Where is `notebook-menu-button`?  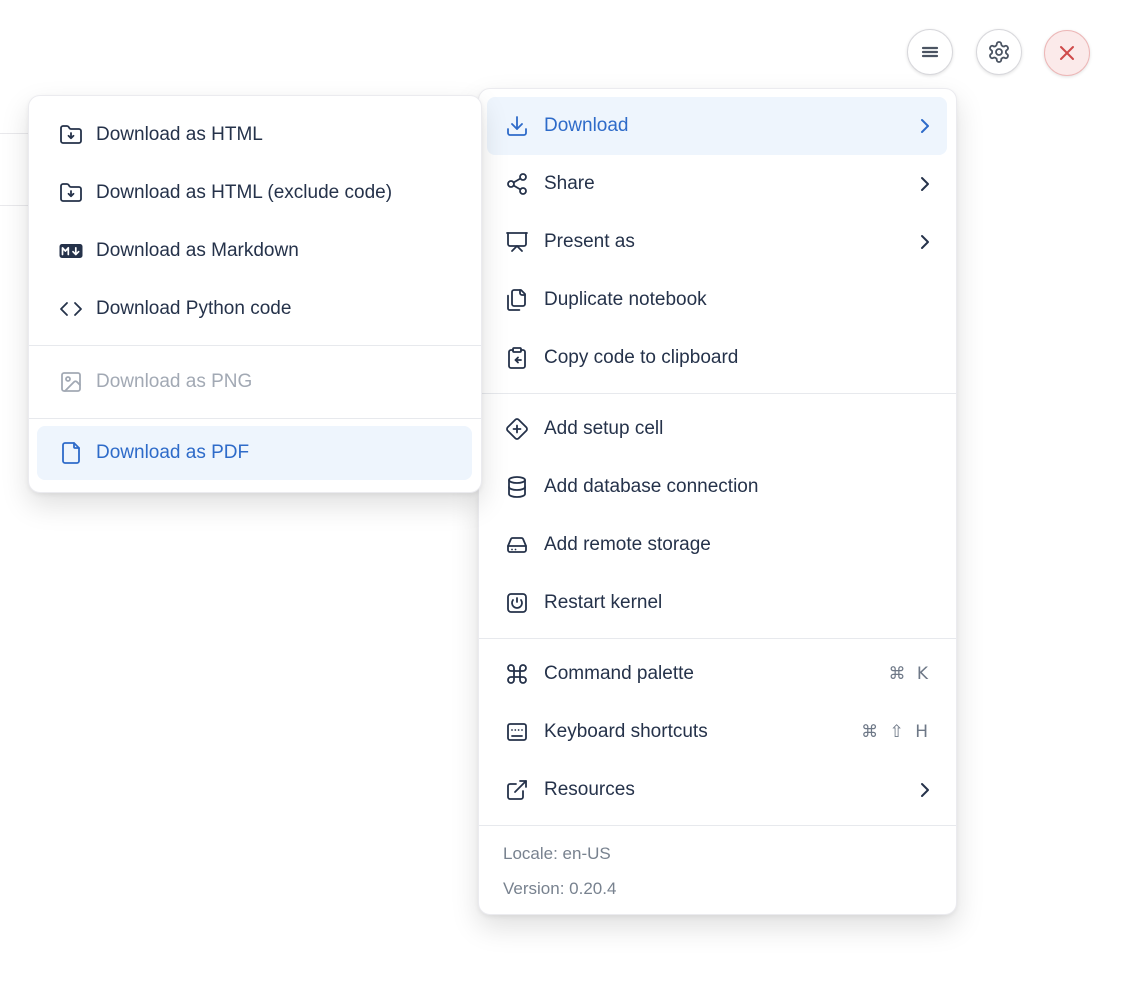 notebook-menu-button is located at coordinates (930, 52).